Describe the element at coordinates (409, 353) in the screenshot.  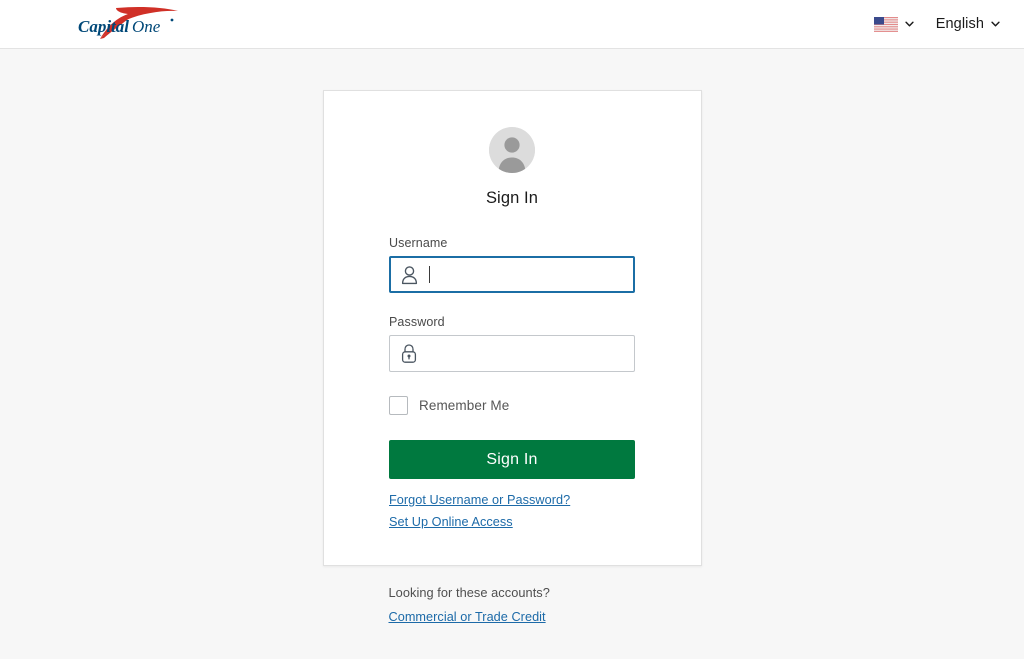
I see `lock-icon` at that location.